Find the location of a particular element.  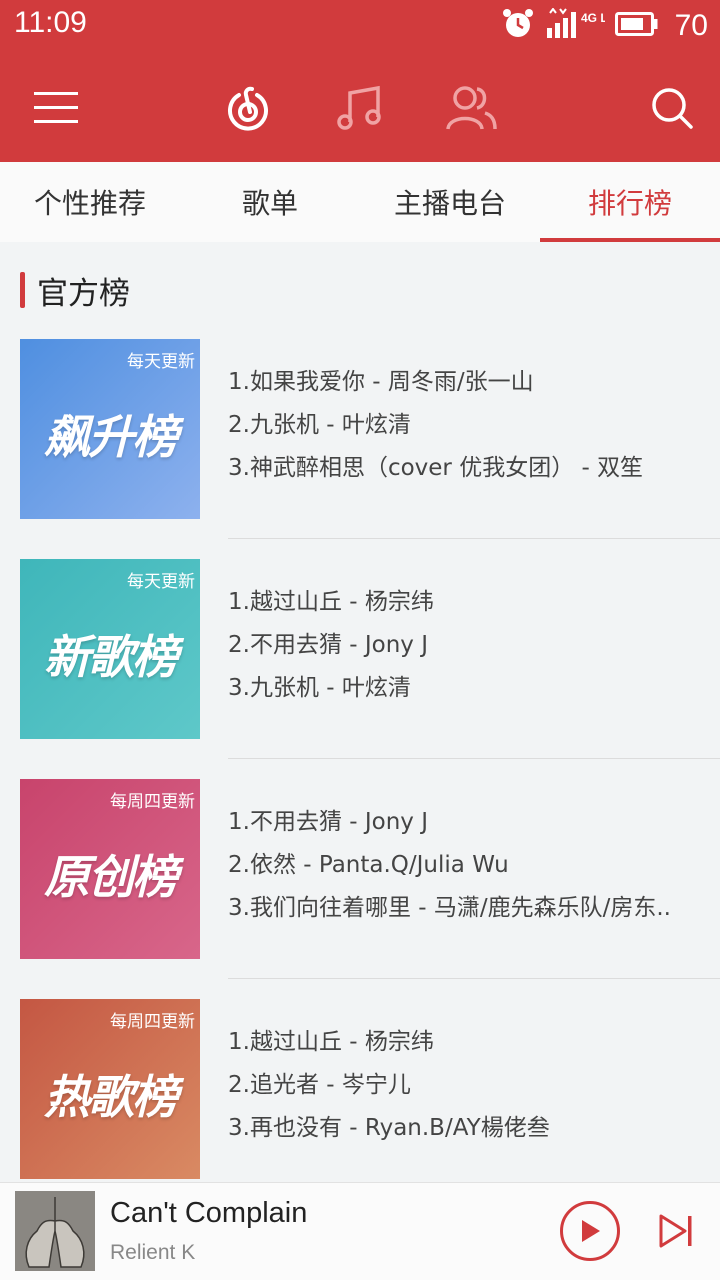

battery-level: 70 is located at coordinates (691, 25).